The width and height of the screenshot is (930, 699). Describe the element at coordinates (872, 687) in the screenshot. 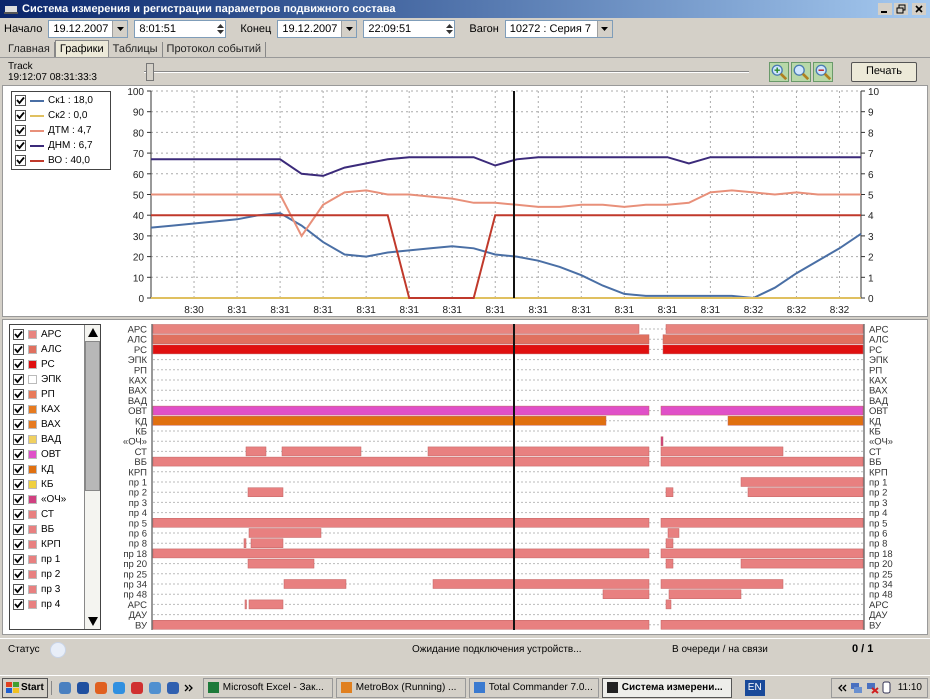

I see `network-error-icon` at that location.